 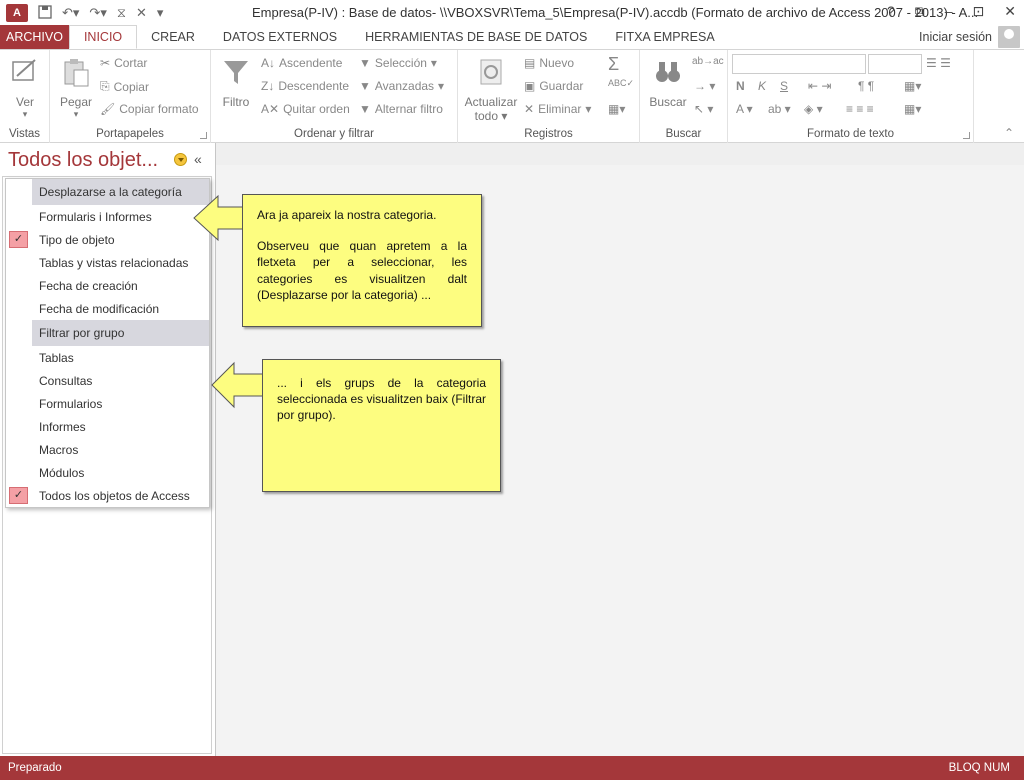 I want to click on refresh-all-button: Actualizar todo ▾, so click(x=491, y=89).